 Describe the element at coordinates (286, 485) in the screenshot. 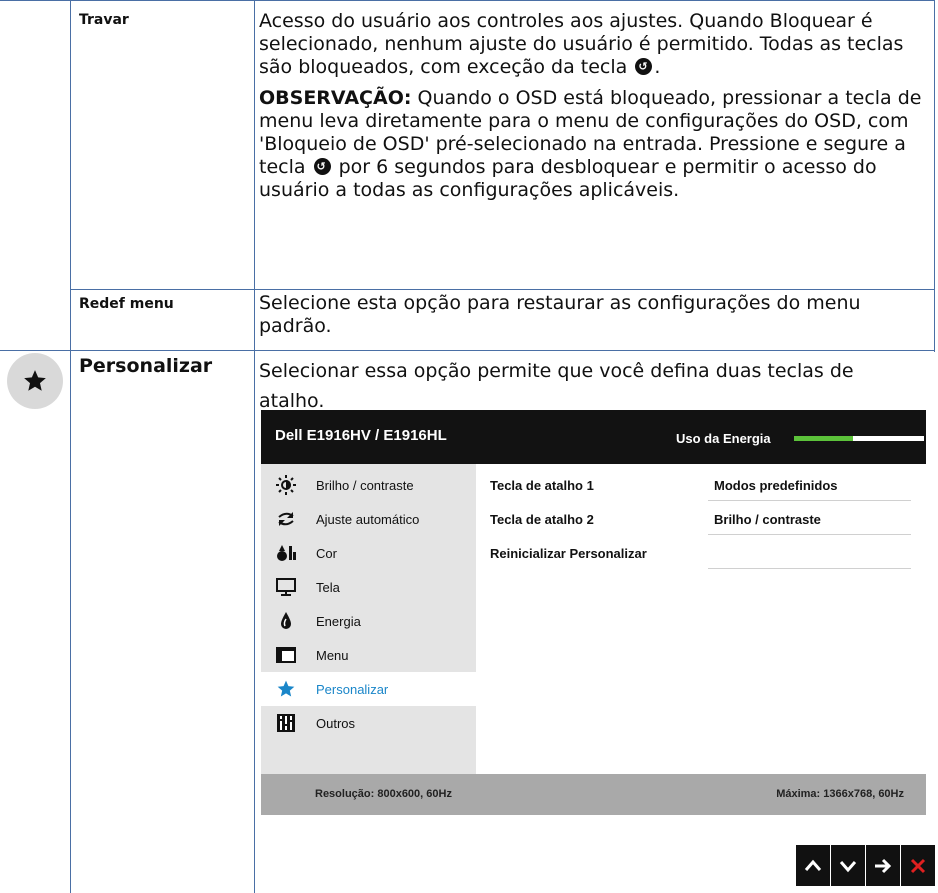

I see `sun-icon` at that location.